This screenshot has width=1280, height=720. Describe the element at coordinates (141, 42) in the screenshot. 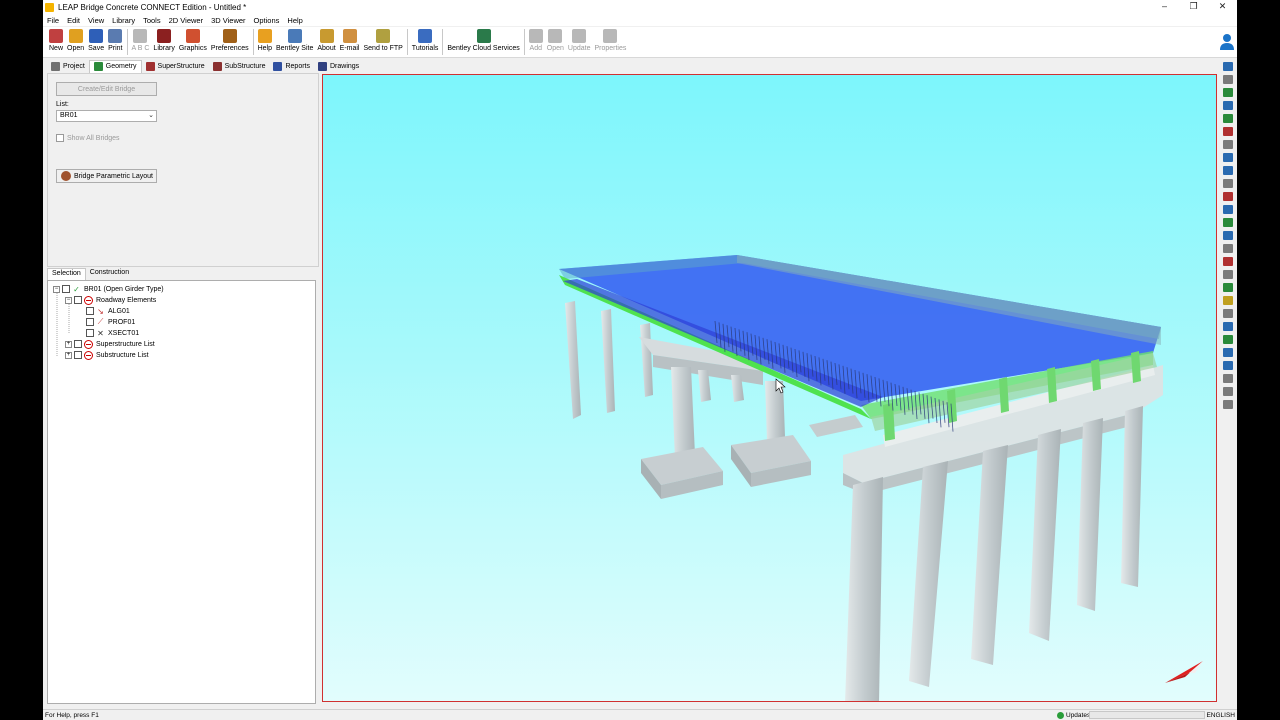

I see `a-b-c-button: A B C` at that location.